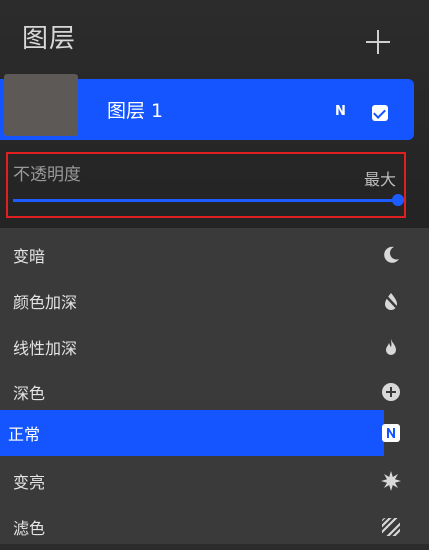 The image size is (429, 550). I want to click on layers-panel-title: 图层, so click(49, 39).